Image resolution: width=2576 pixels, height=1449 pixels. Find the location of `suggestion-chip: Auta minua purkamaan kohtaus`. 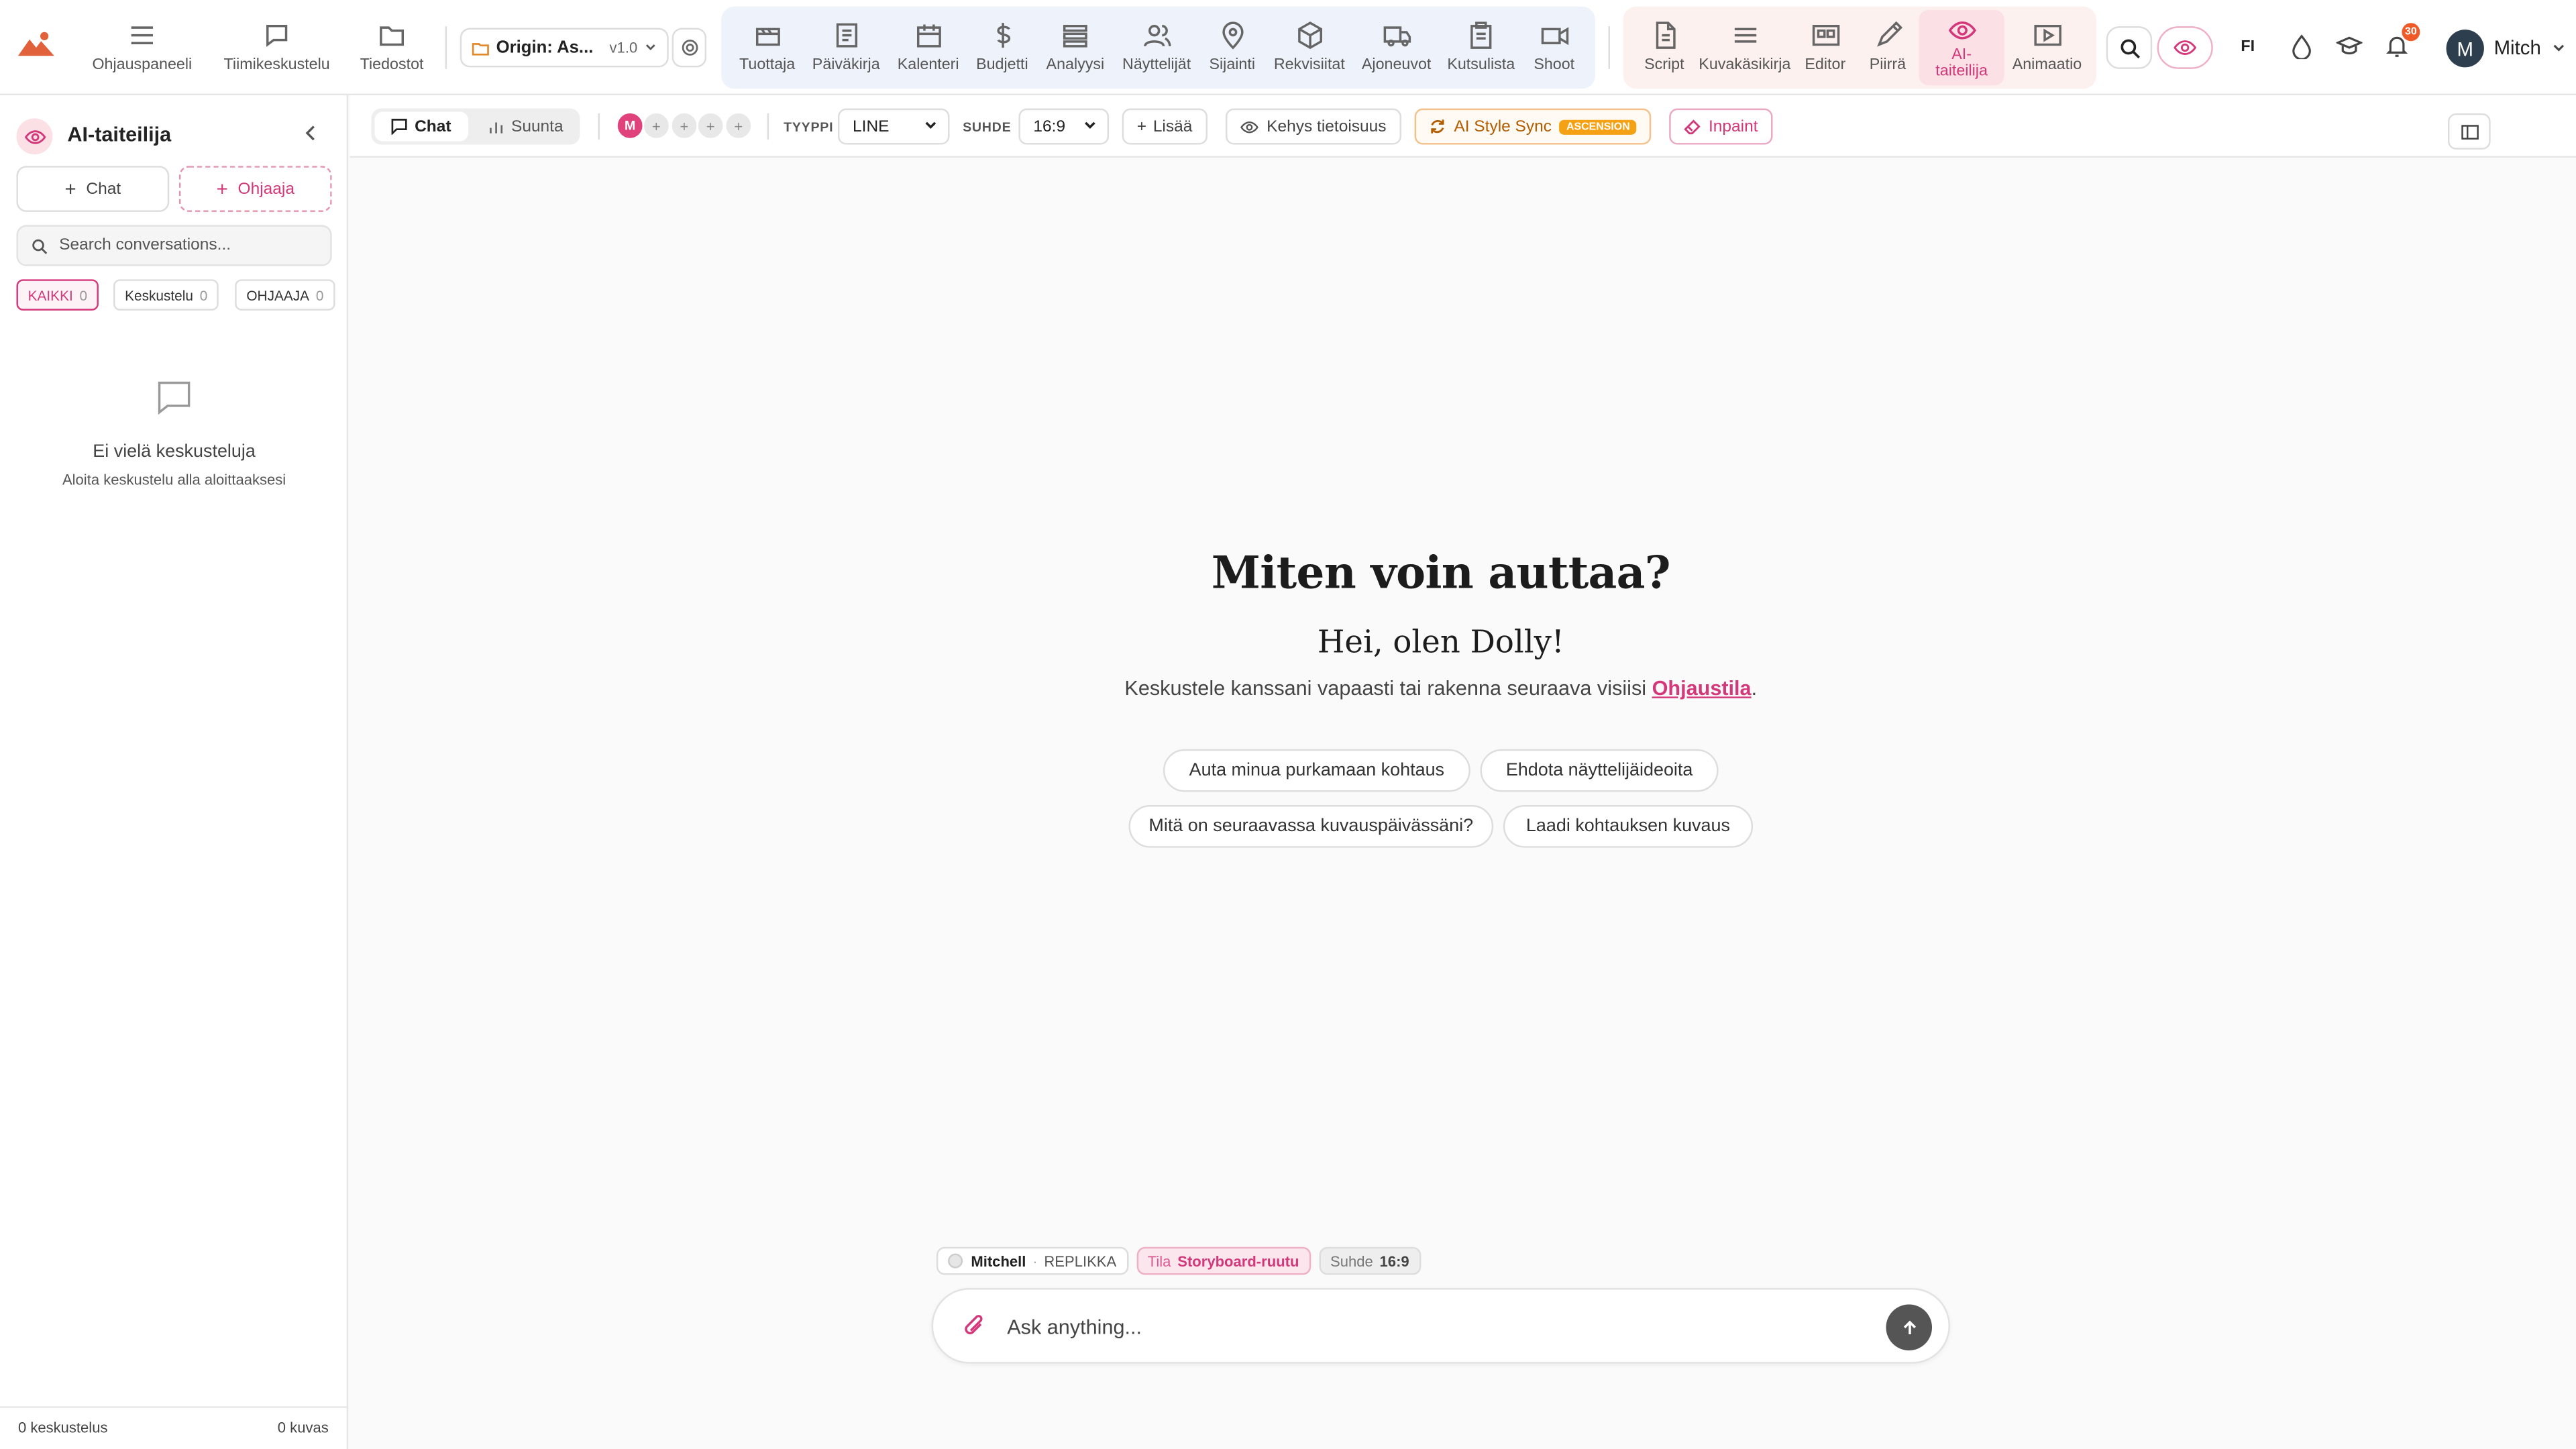

suggestion-chip: Auta minua purkamaan kohtaus is located at coordinates (1316, 770).